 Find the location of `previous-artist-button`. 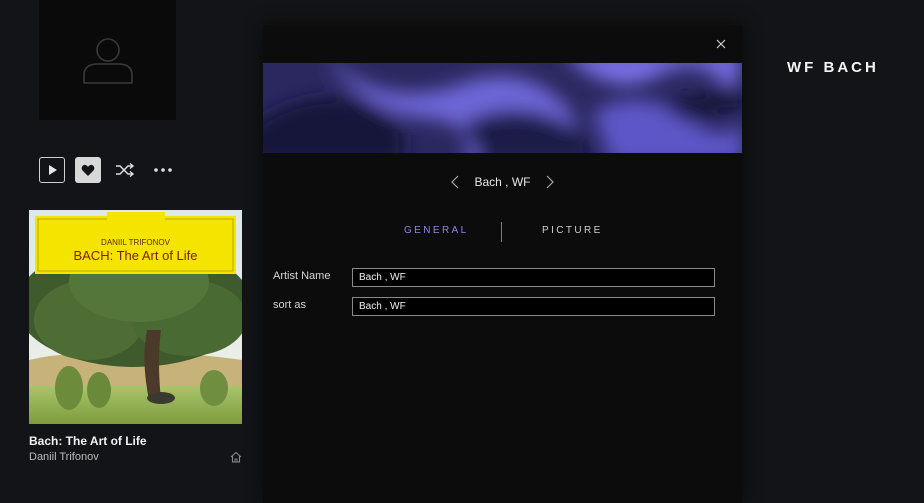

previous-artist-button is located at coordinates (455, 182).